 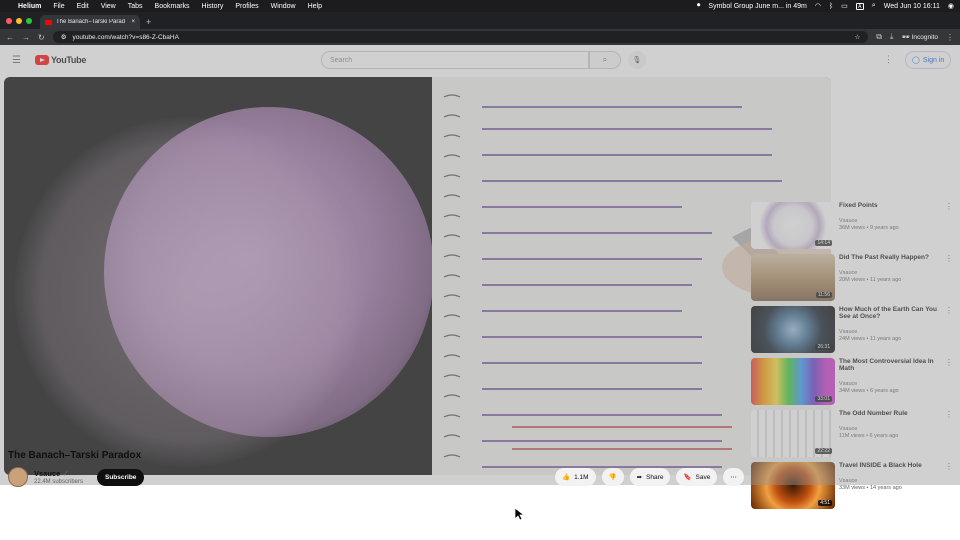 What do you see at coordinates (172, 6) in the screenshot?
I see `menu-bookmarks: Bookmarks` at bounding box center [172, 6].